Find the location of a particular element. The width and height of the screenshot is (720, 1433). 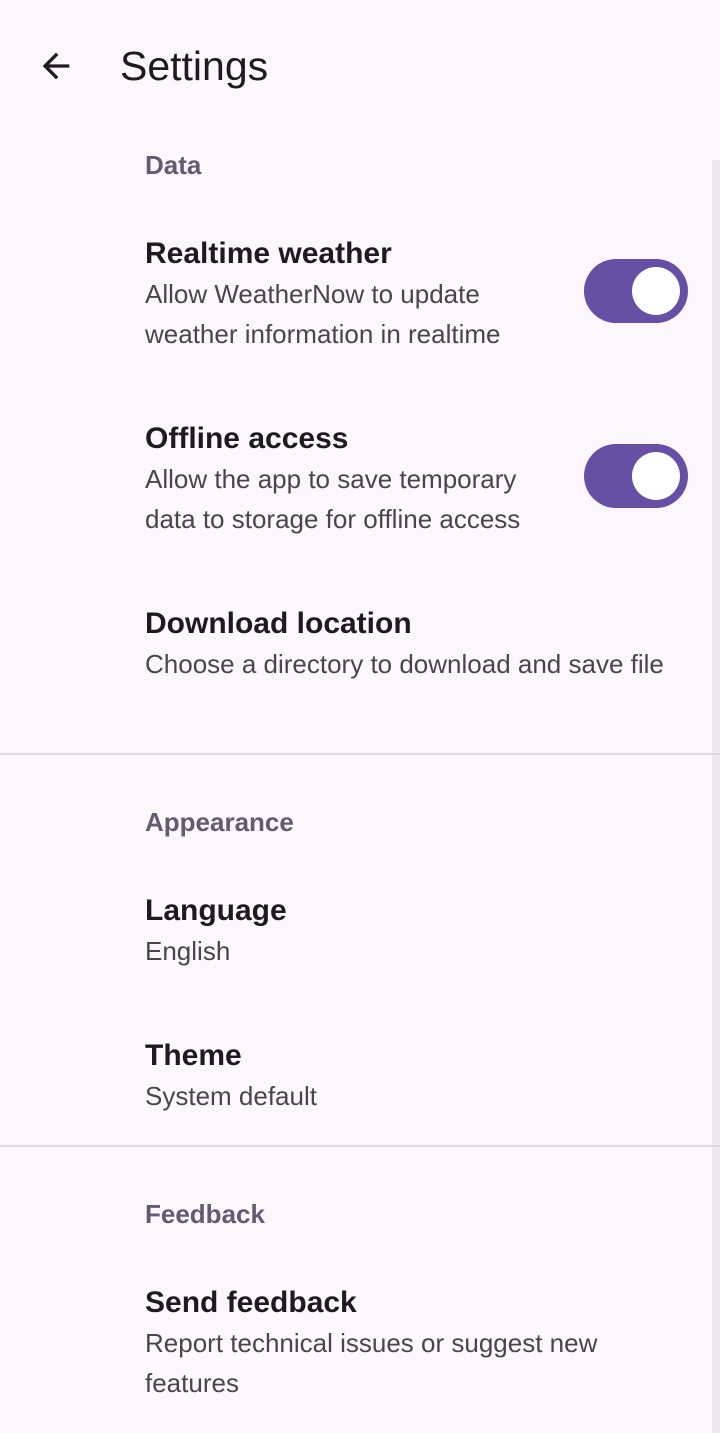

pref-title: Theme is located at coordinates (193, 1055).